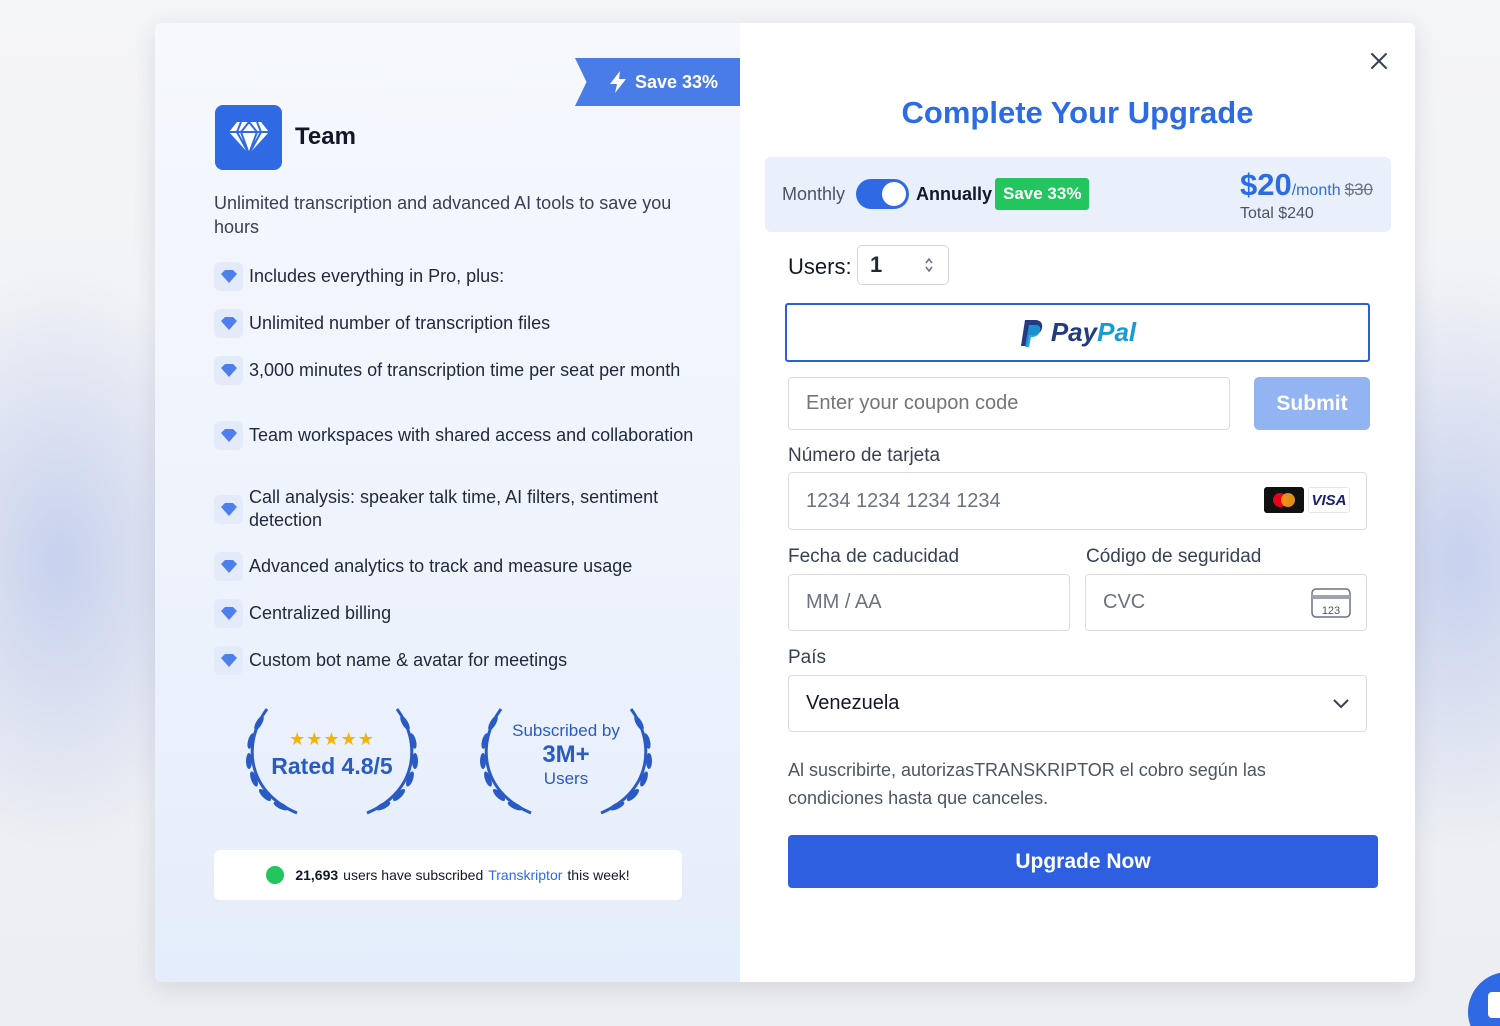  I want to click on lightning-icon, so click(617, 82).